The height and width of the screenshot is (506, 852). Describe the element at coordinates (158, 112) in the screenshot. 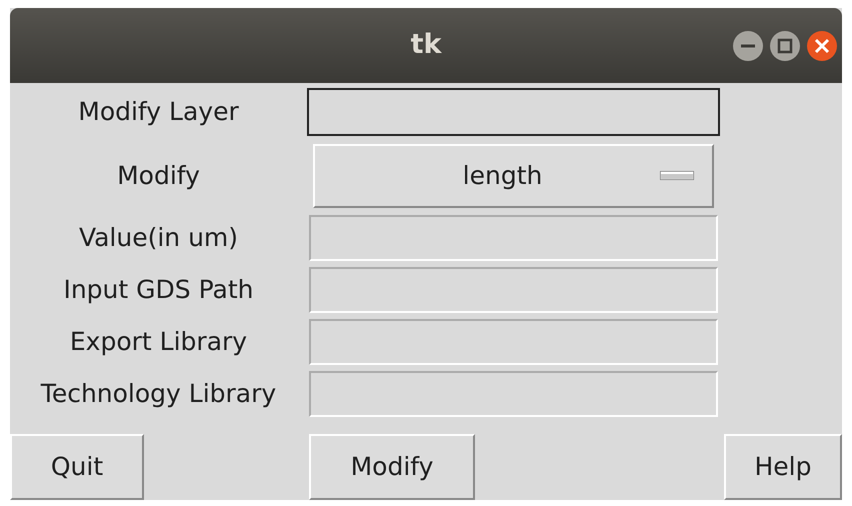

I see `field-label: Modify Layer` at that location.